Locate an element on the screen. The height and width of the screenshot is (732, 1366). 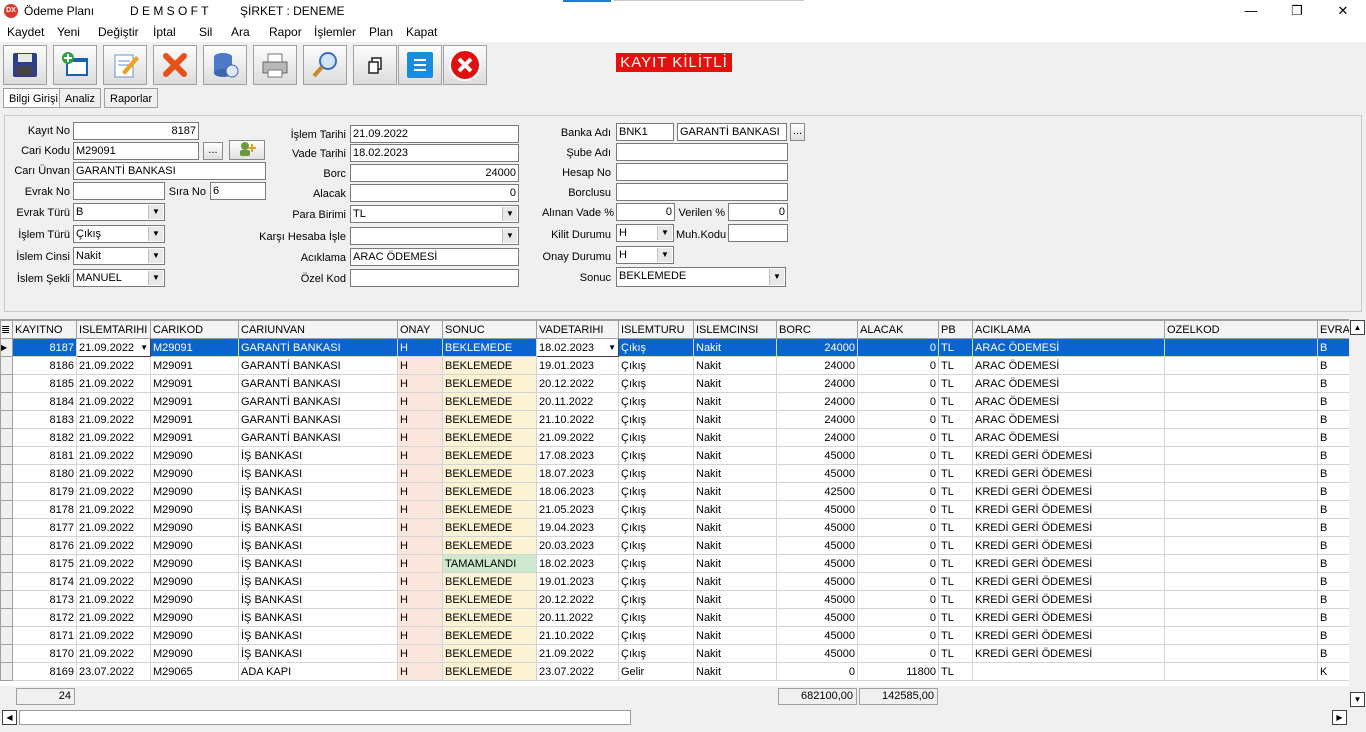
save-button is located at coordinates (25, 65).